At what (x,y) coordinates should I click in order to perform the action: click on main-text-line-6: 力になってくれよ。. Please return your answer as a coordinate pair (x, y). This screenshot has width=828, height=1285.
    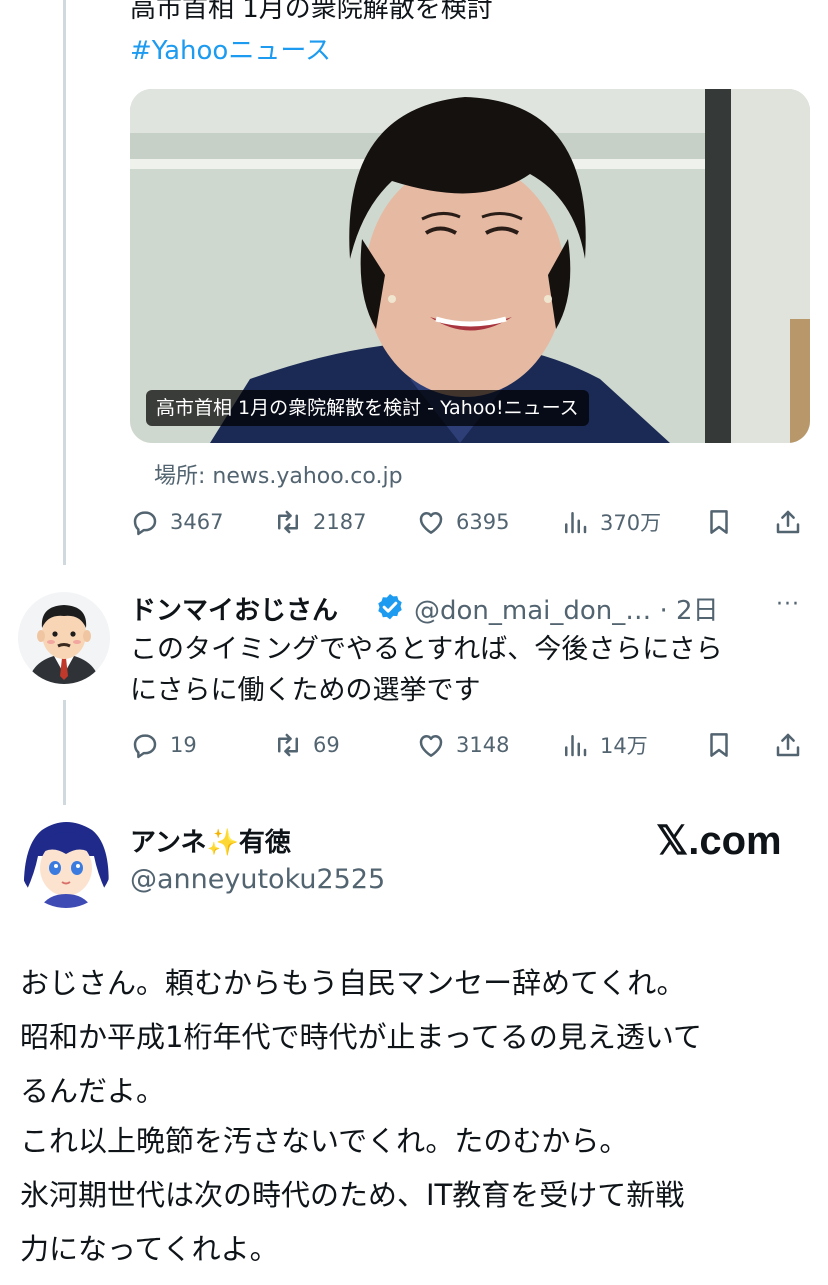
    Looking at the image, I should click on (149, 1249).